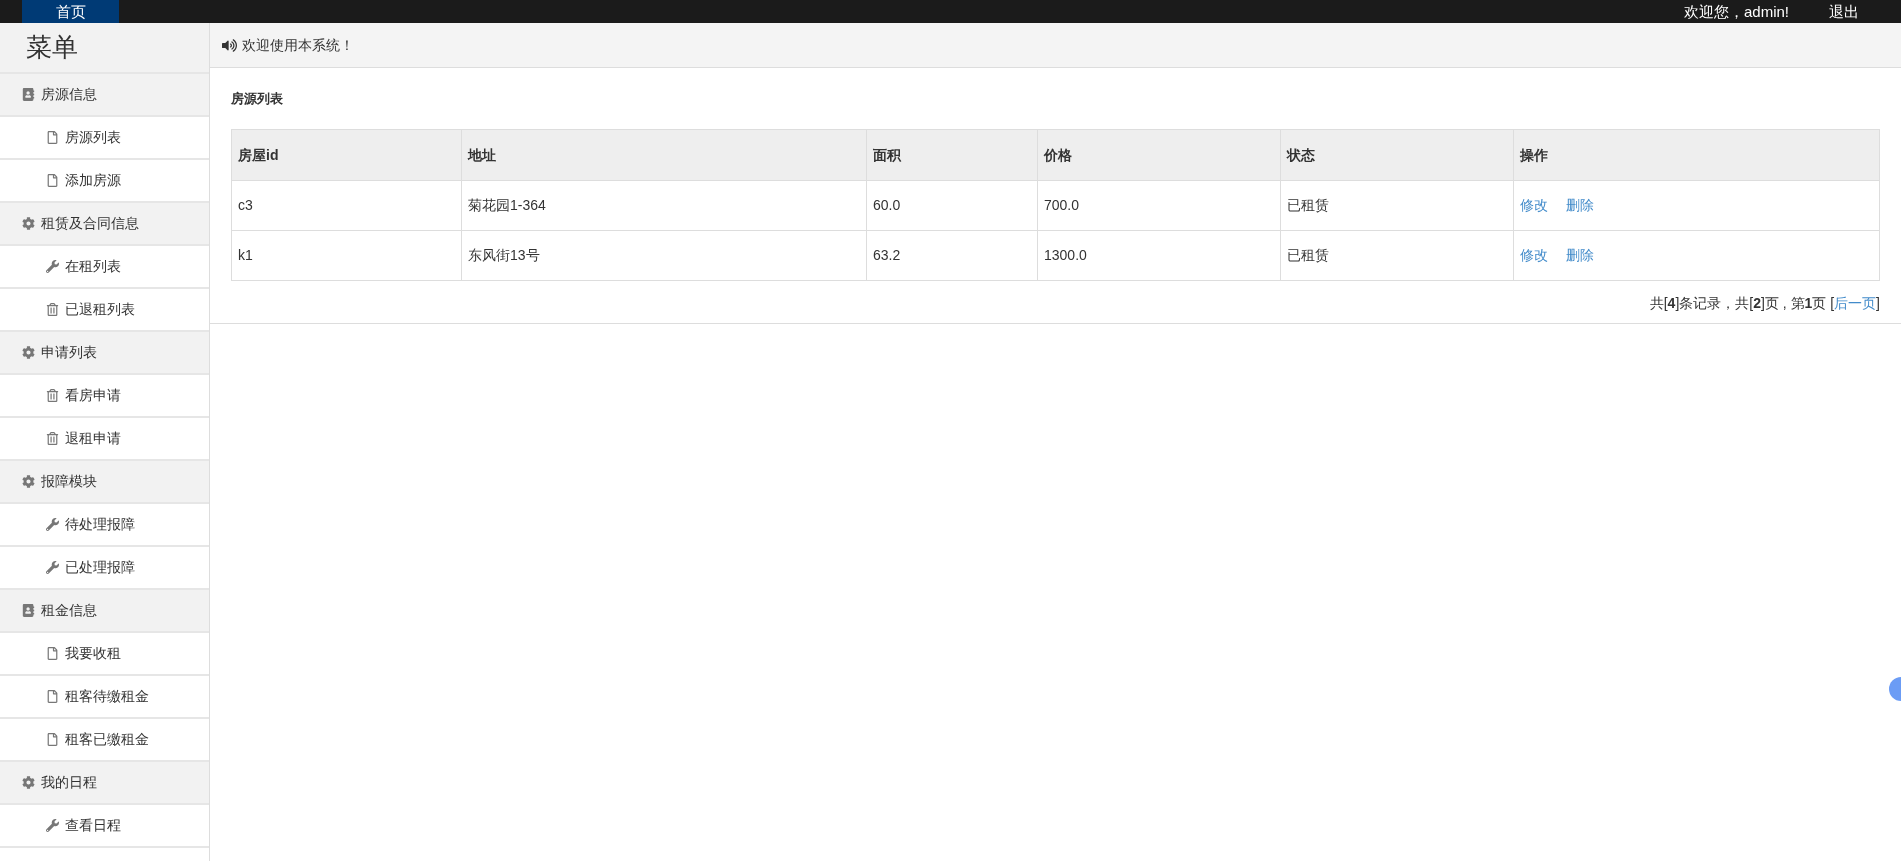 This screenshot has width=1901, height=861. What do you see at coordinates (104, 95) in the screenshot?
I see `sidebar-group: 房源信息` at bounding box center [104, 95].